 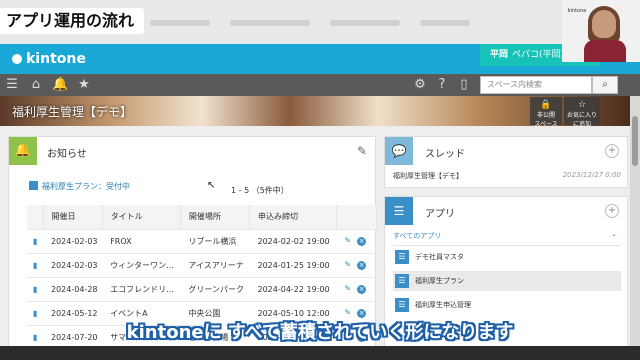 What do you see at coordinates (605, 85) in the screenshot?
I see `search-icon: ⌕` at bounding box center [605, 85].